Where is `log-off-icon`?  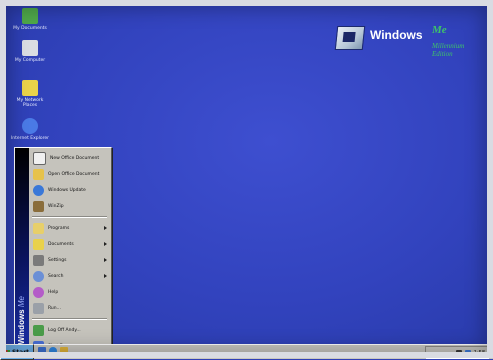
log-off-icon is located at coordinates (38, 330).